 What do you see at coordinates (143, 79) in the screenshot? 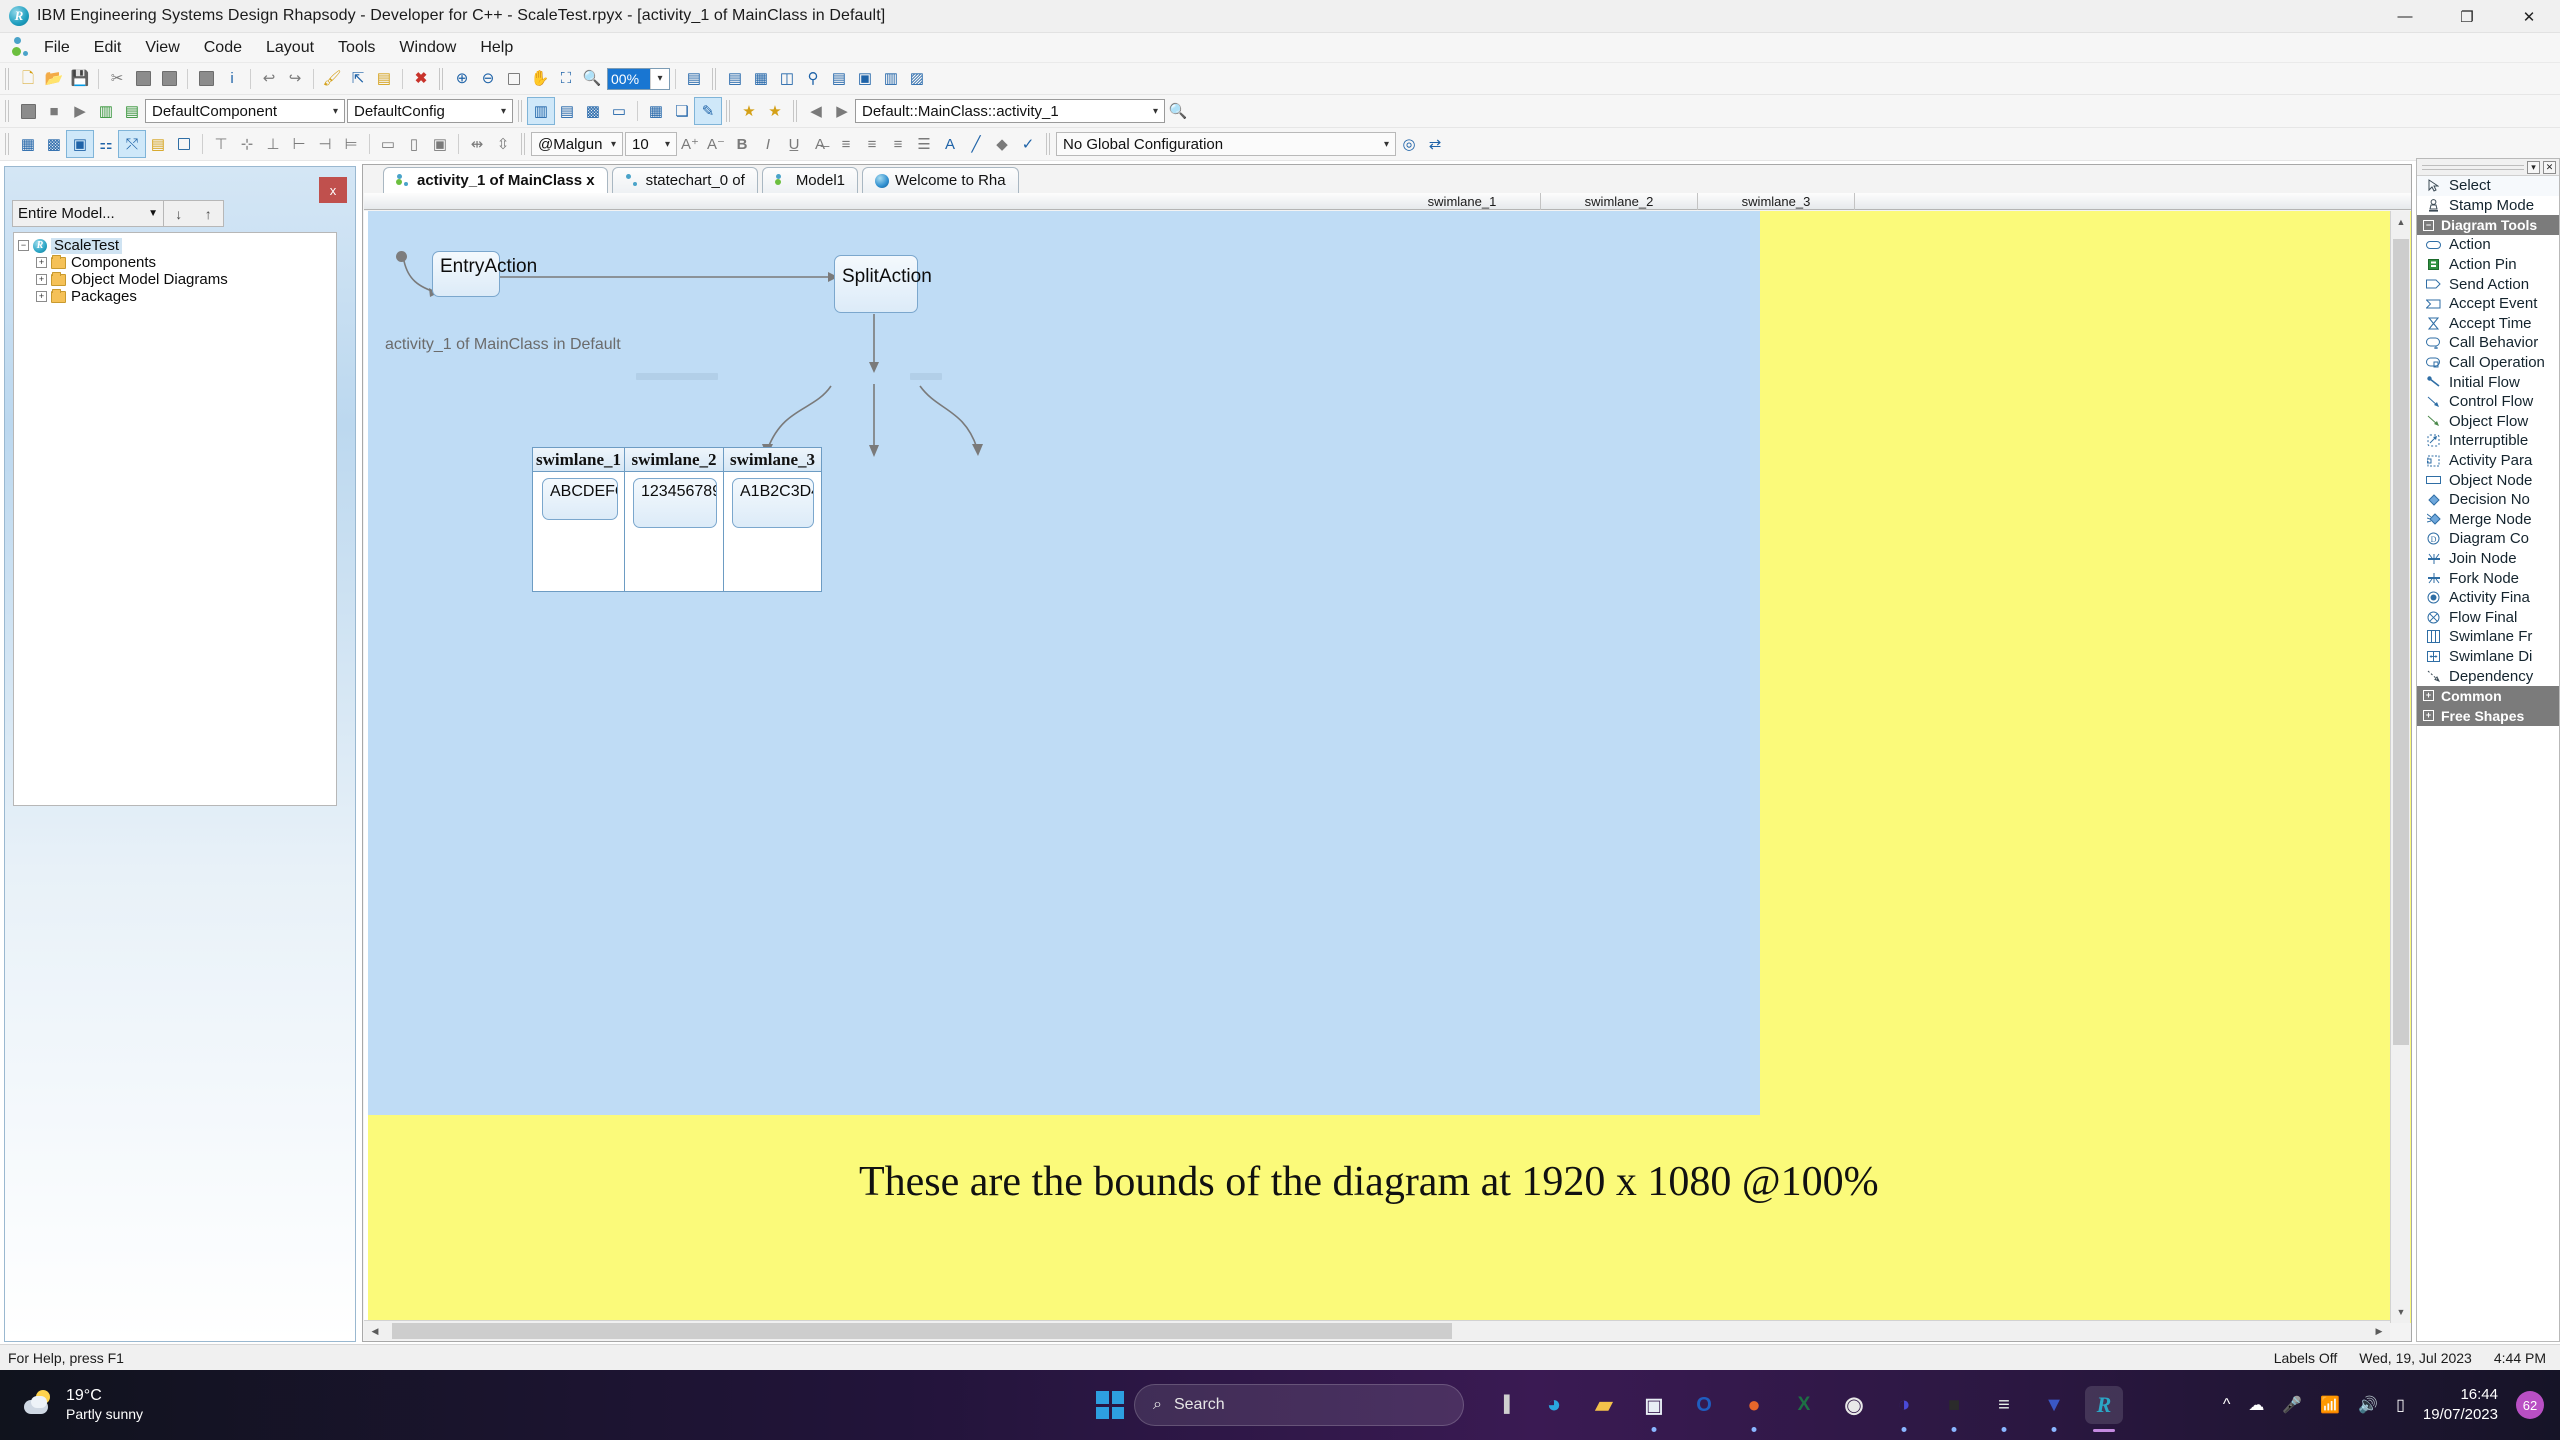
I see `copy-button` at bounding box center [143, 79].